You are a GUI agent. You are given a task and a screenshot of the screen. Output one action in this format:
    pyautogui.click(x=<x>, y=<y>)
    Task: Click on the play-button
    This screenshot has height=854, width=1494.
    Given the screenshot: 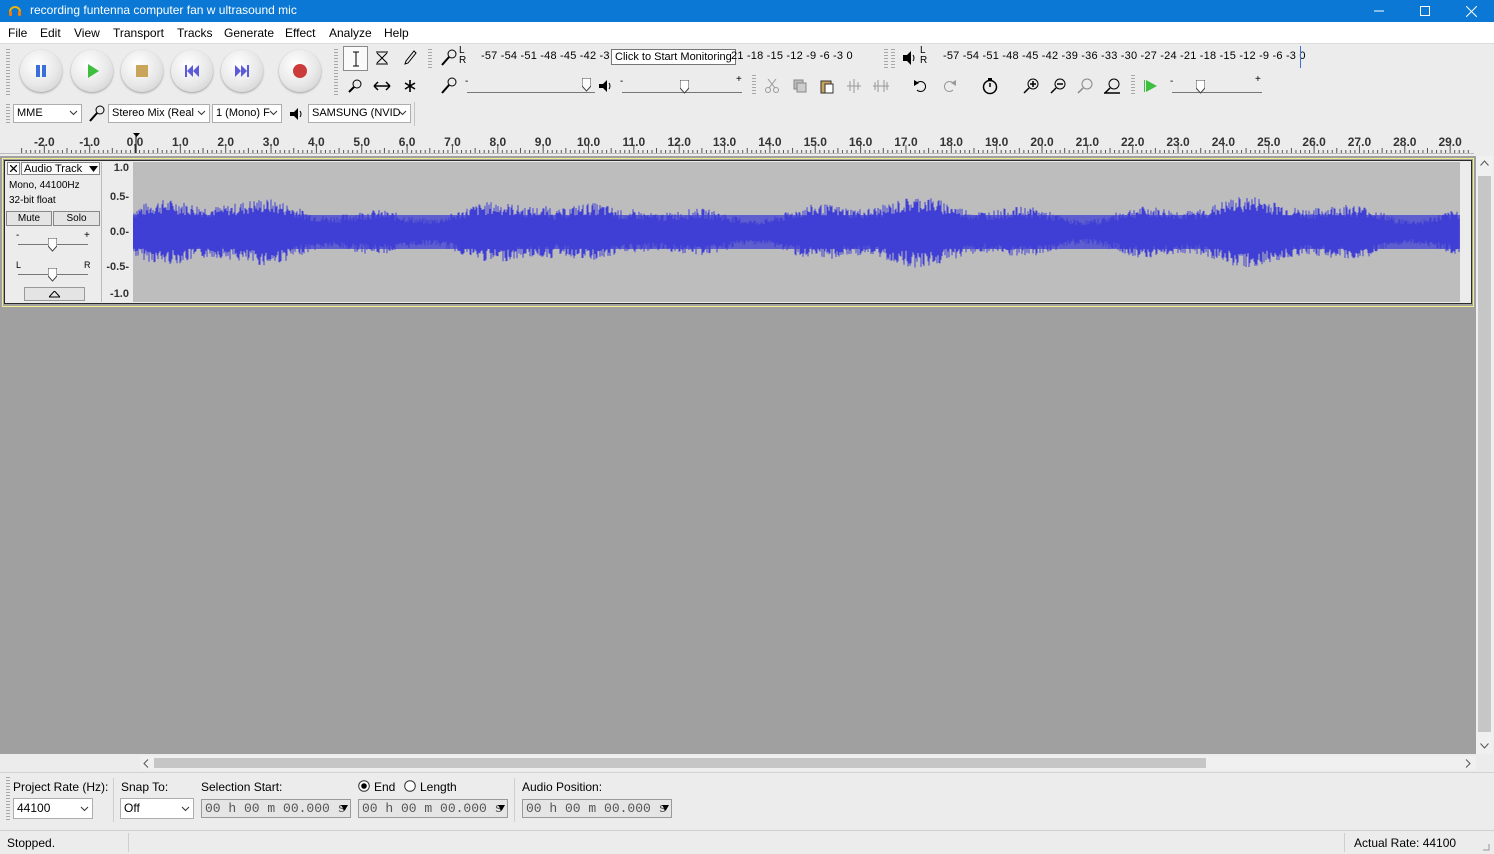 What is the action you would take?
    pyautogui.click(x=92, y=71)
    